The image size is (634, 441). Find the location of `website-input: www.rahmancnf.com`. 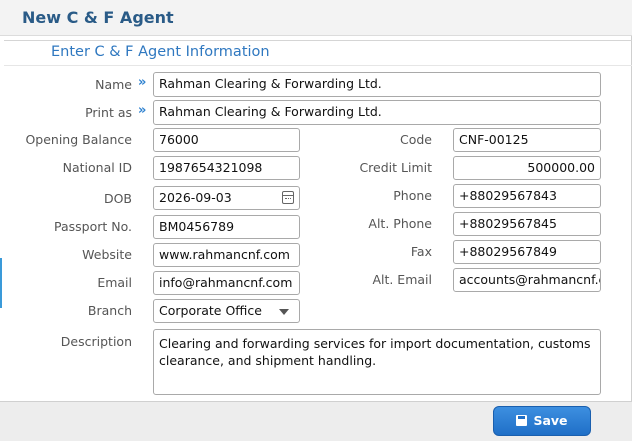

website-input: www.rahmancnf.com is located at coordinates (226, 255).